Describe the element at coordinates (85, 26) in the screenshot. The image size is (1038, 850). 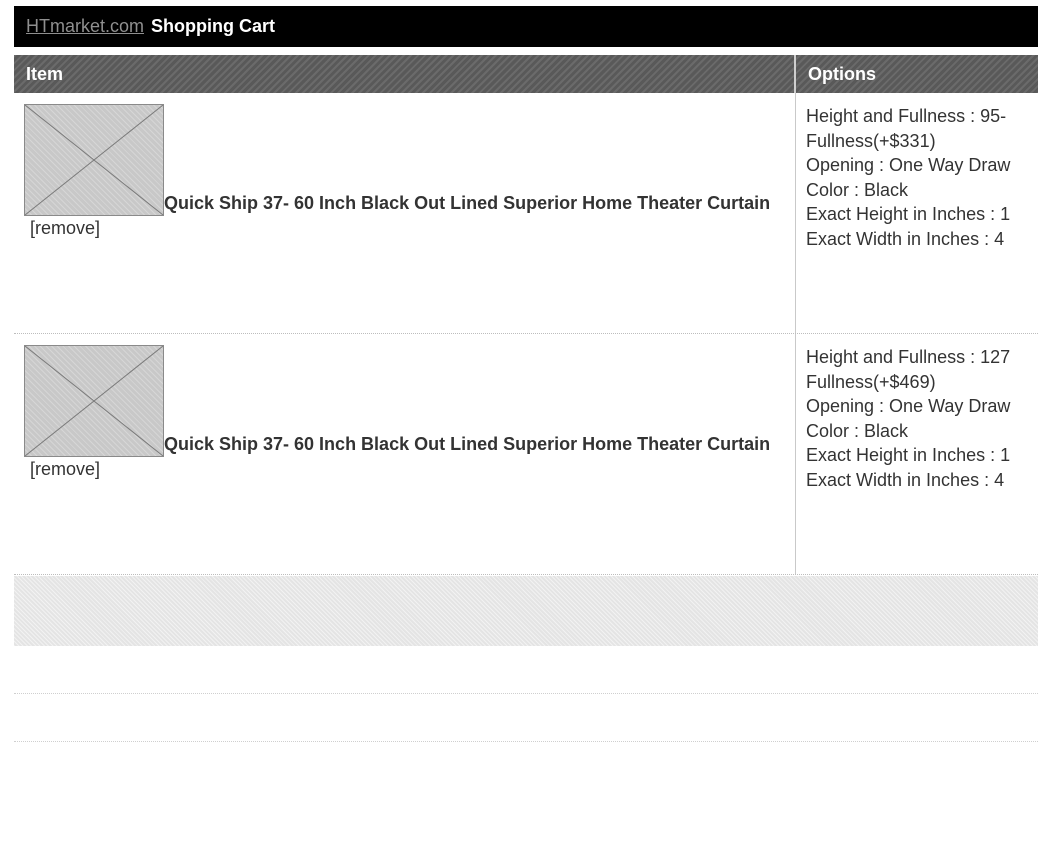
I see `site-link: HTmarket.com` at that location.